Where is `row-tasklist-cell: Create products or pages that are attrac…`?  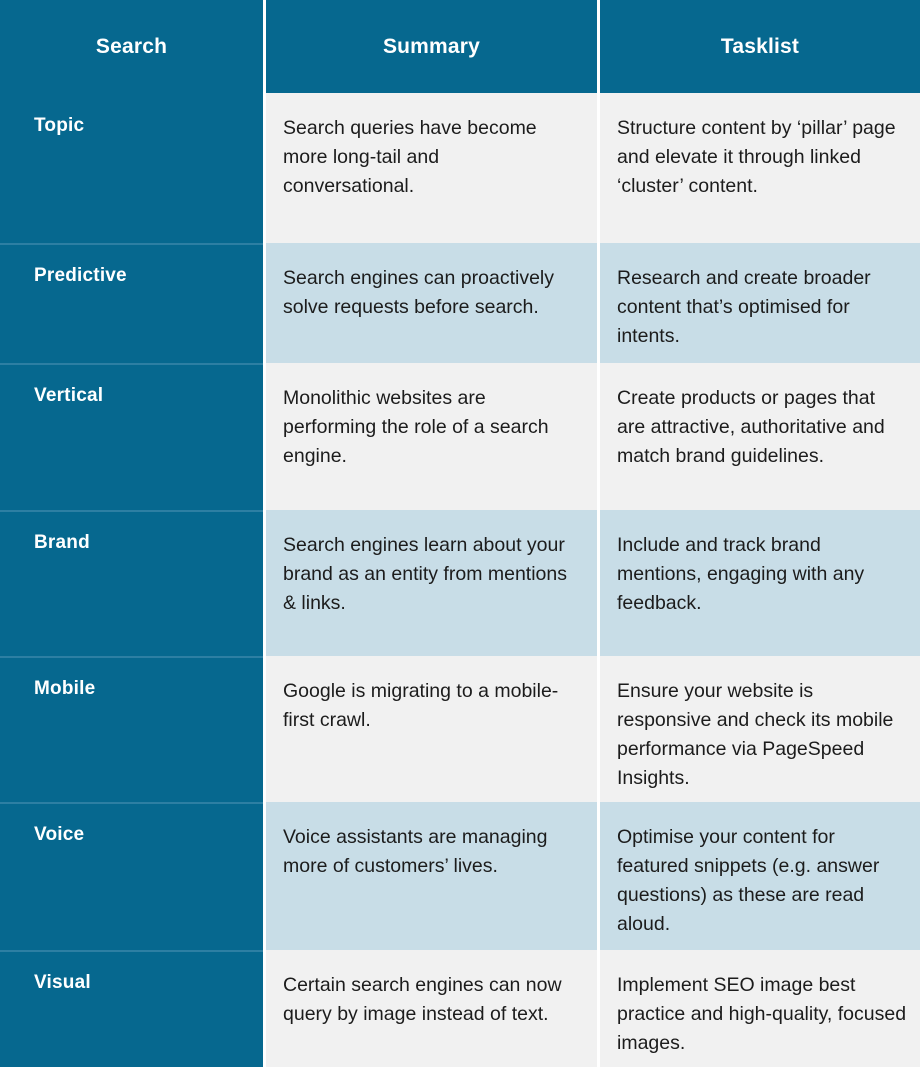
row-tasklist-cell: Create products or pages that are attrac… is located at coordinates (760, 436).